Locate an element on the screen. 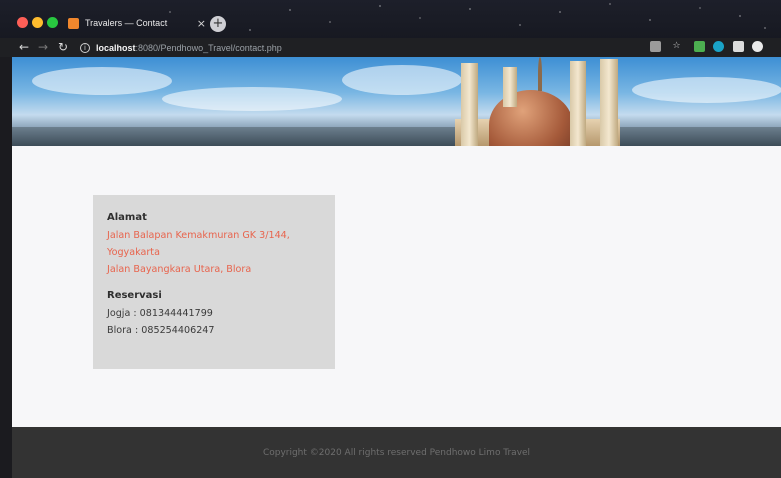 Image resolution: width=781 pixels, height=478 pixels. url-host: localhost is located at coordinates (116, 47).